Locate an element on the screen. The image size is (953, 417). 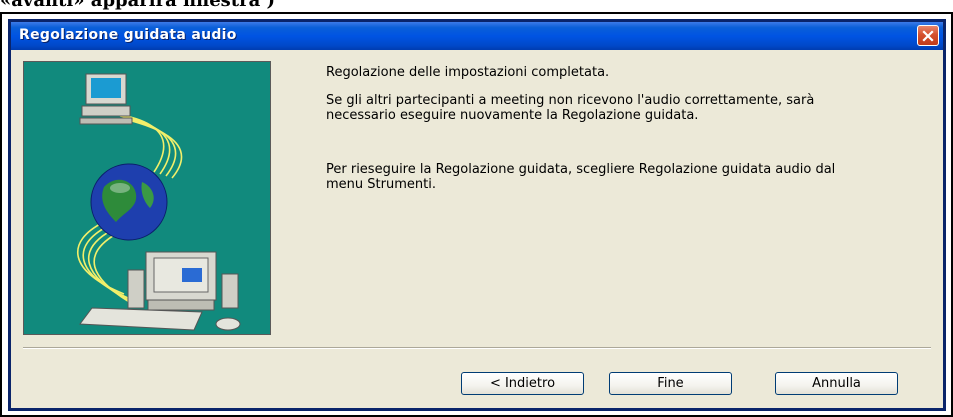
network-computers-globe-illustration is located at coordinates (159, 202).